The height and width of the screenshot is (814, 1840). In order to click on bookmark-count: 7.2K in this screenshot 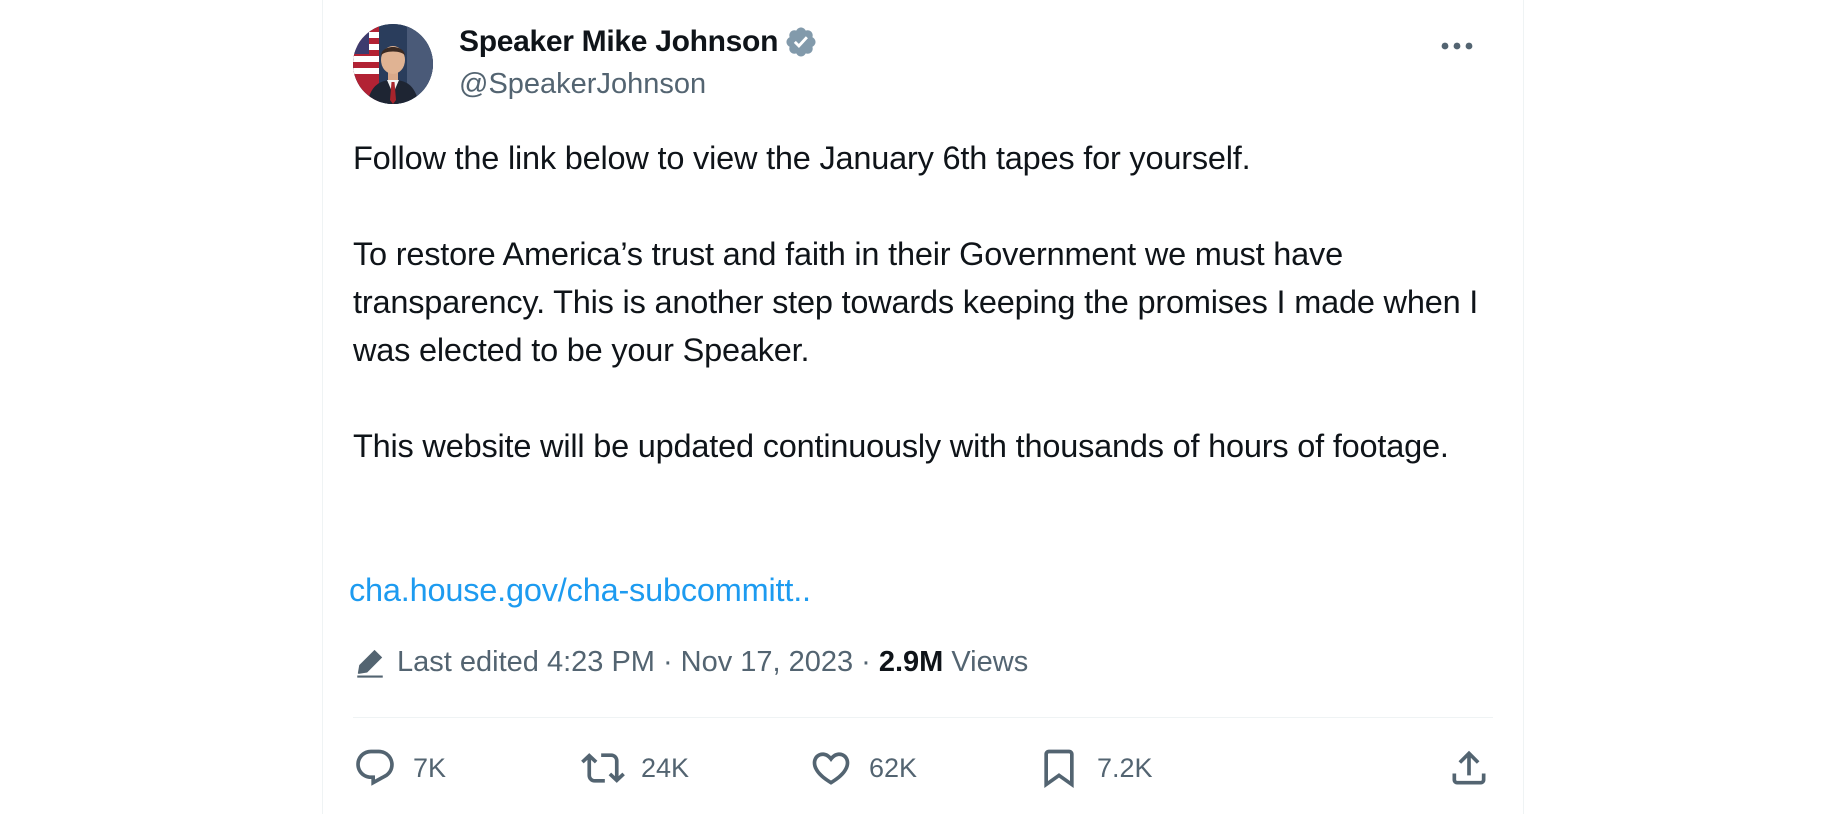, I will do `click(1125, 767)`.